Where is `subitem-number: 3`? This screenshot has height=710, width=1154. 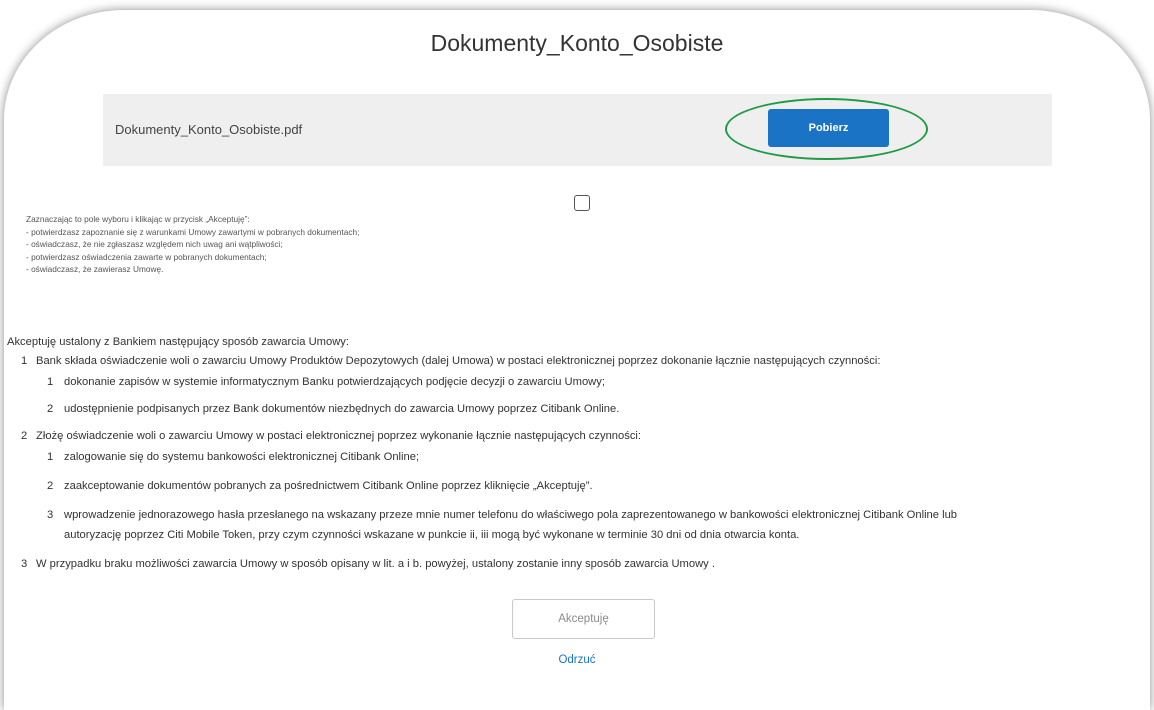 subitem-number: 3 is located at coordinates (50, 515).